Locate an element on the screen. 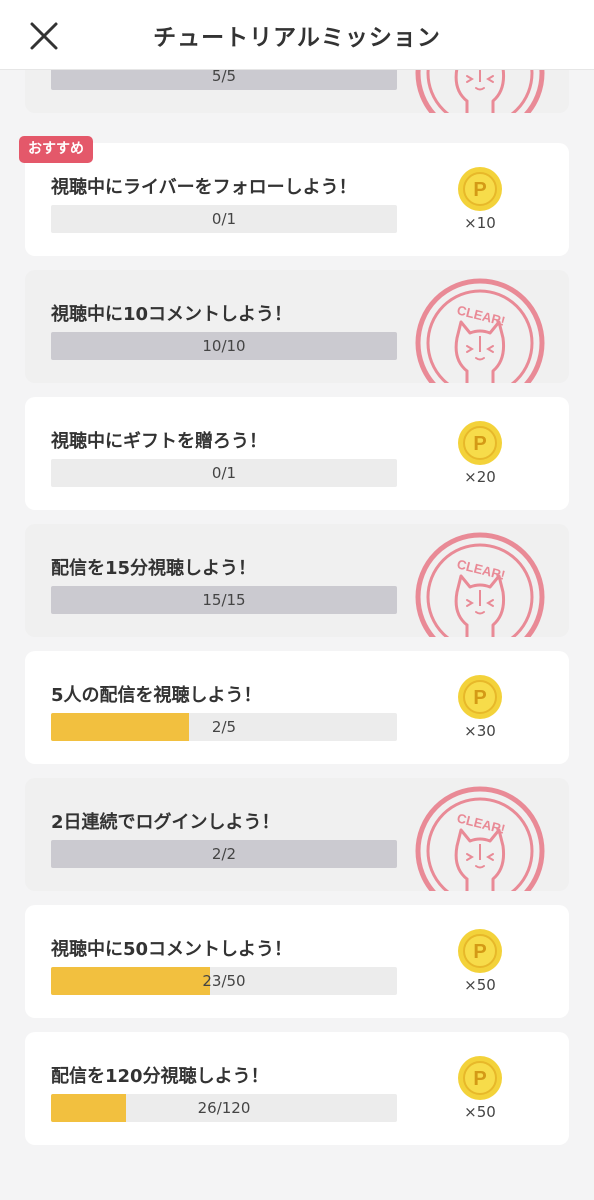 The image size is (594, 1200). progress-label: 23/50 is located at coordinates (224, 981).